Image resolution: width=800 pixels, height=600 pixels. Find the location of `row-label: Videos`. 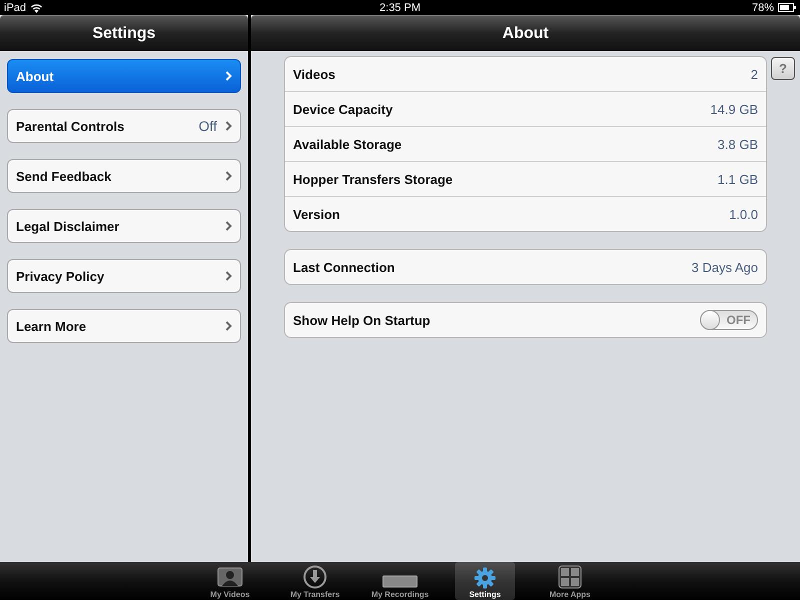

row-label: Videos is located at coordinates (314, 74).